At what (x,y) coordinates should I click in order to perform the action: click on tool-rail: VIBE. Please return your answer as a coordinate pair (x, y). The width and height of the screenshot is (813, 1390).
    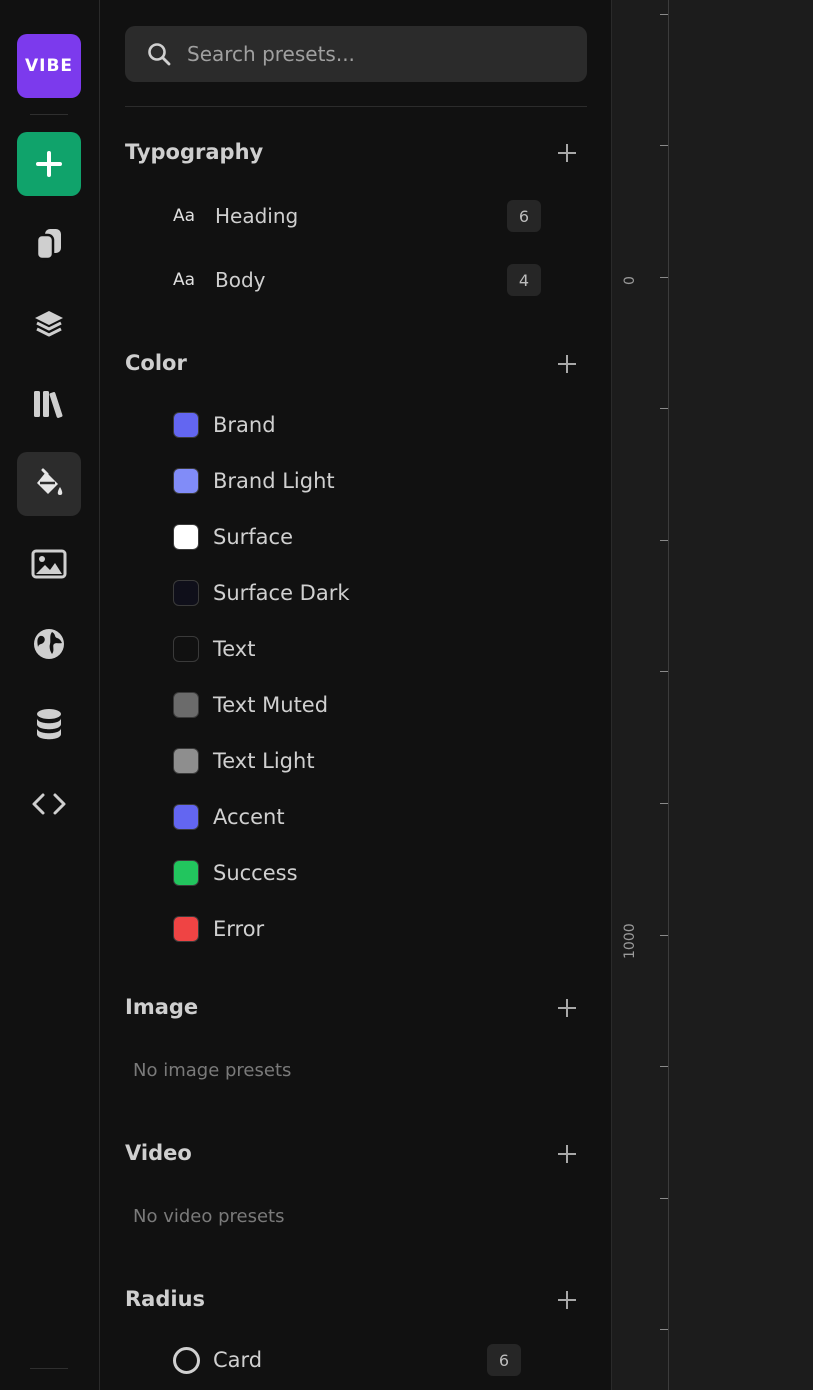
    Looking at the image, I should click on (50, 695).